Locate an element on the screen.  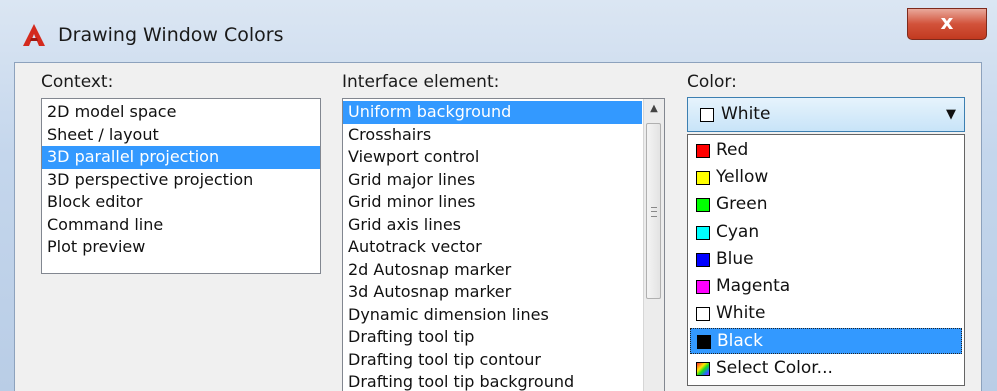
context-item-3d-perspective-projection: 3D perspective projection is located at coordinates (181, 180).